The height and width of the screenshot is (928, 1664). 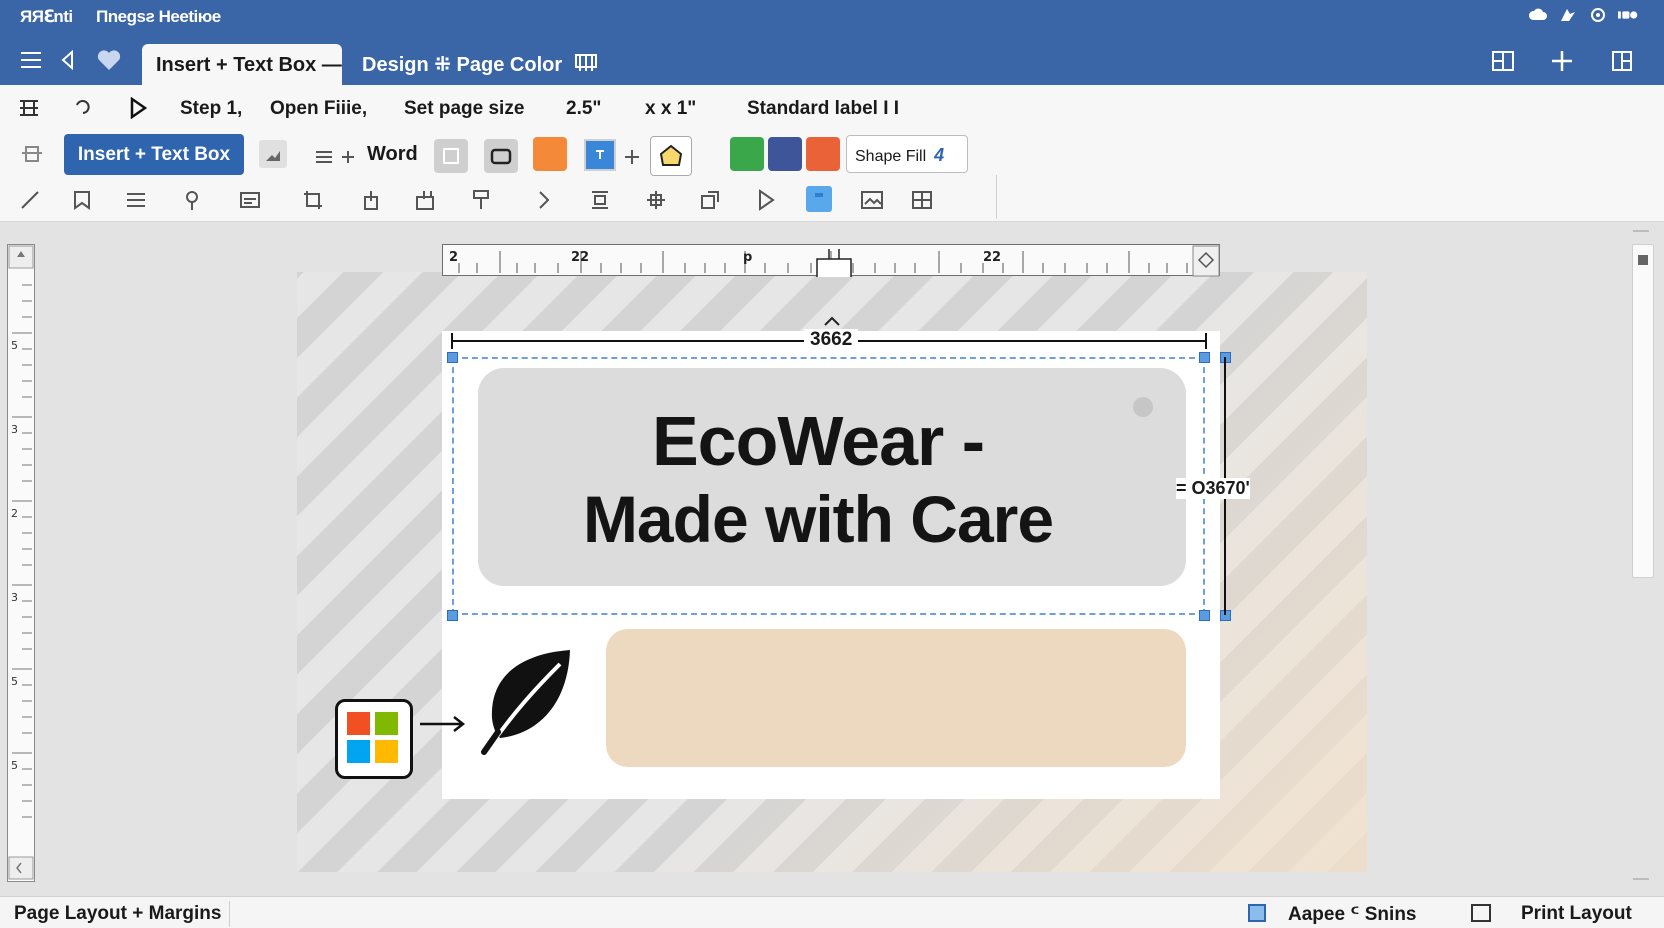 I want to click on width-dimension-label: 3662, so click(x=831, y=340).